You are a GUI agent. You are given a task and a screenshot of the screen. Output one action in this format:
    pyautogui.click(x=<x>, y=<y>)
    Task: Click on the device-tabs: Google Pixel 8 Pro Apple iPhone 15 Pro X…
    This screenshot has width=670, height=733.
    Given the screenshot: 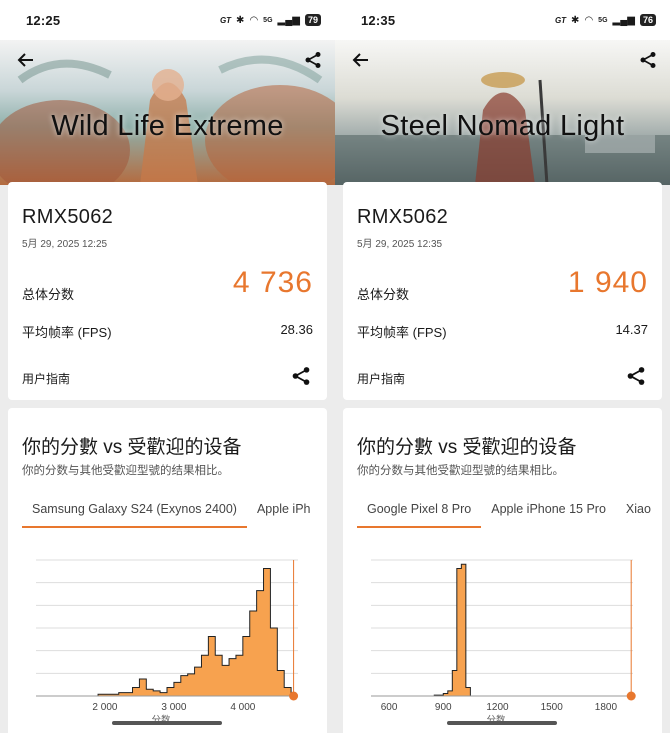 What is the action you would take?
    pyautogui.click(x=509, y=512)
    